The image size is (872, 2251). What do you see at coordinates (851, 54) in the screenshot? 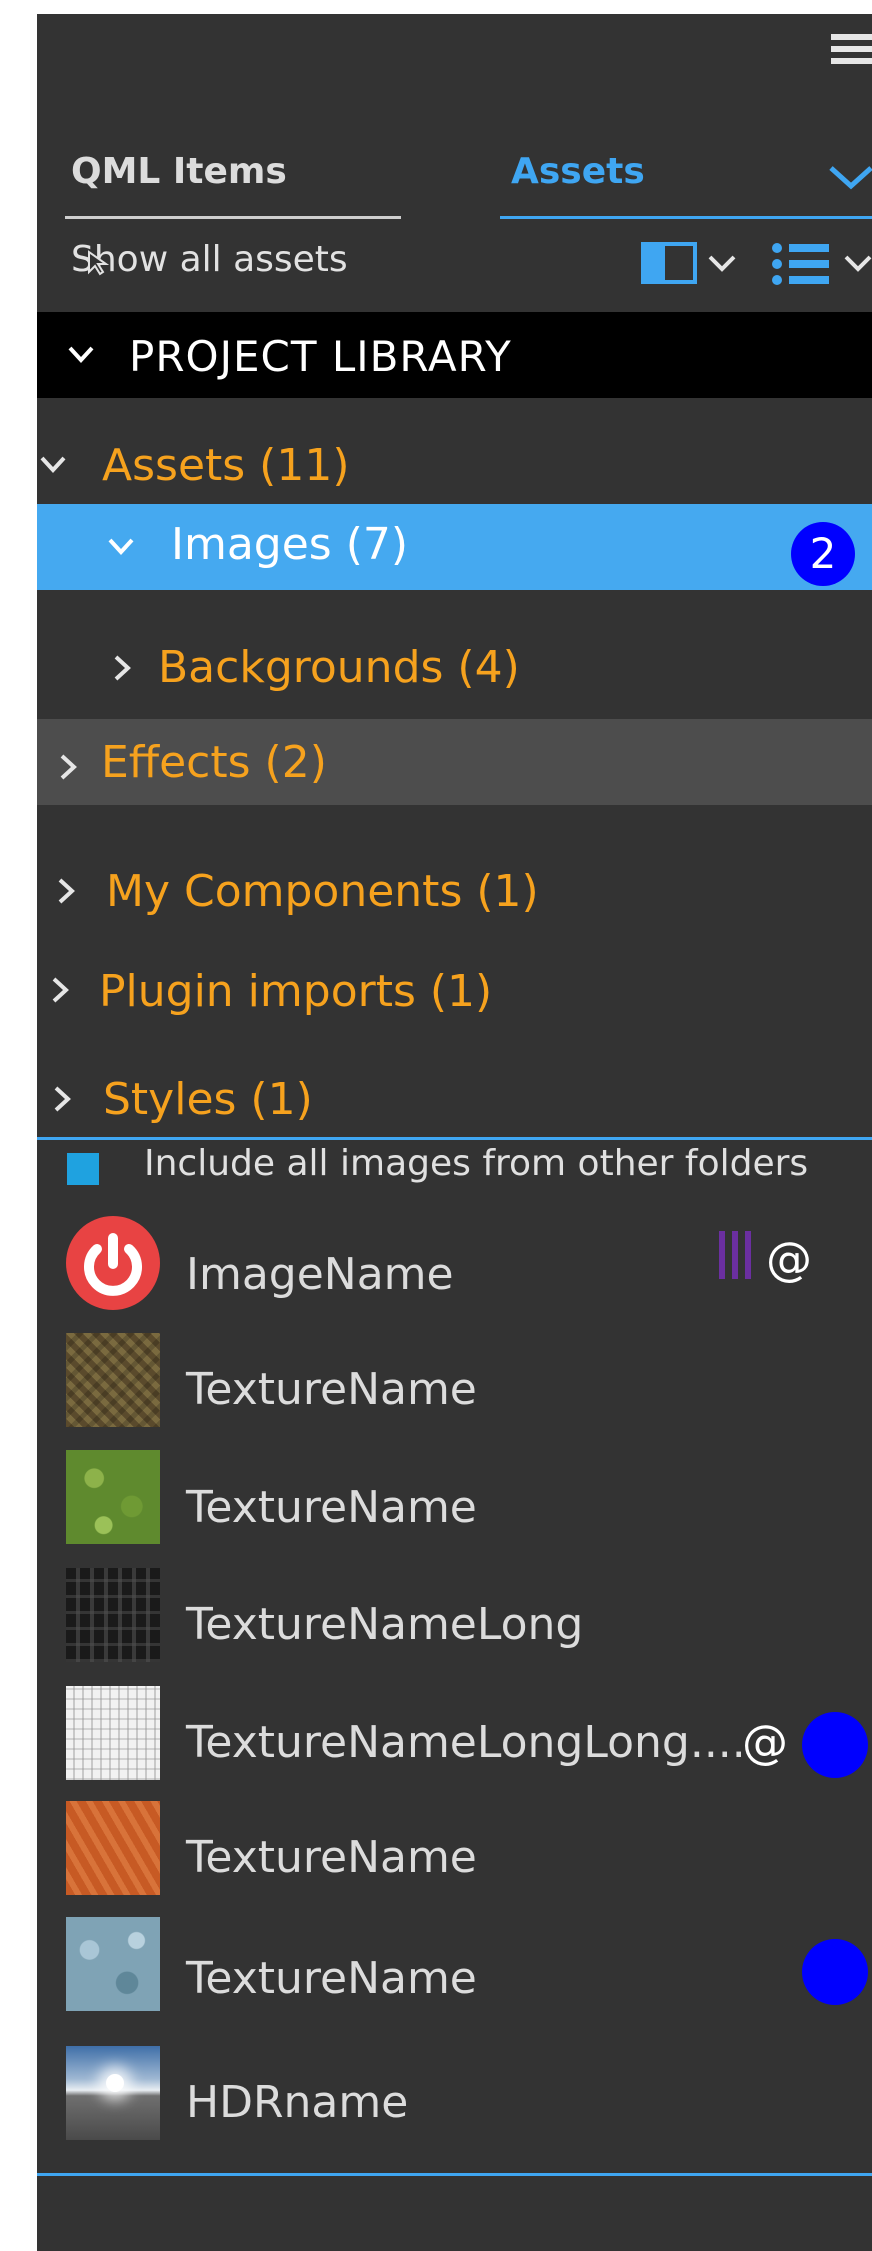
I see `hamburger-menu-icon` at bounding box center [851, 54].